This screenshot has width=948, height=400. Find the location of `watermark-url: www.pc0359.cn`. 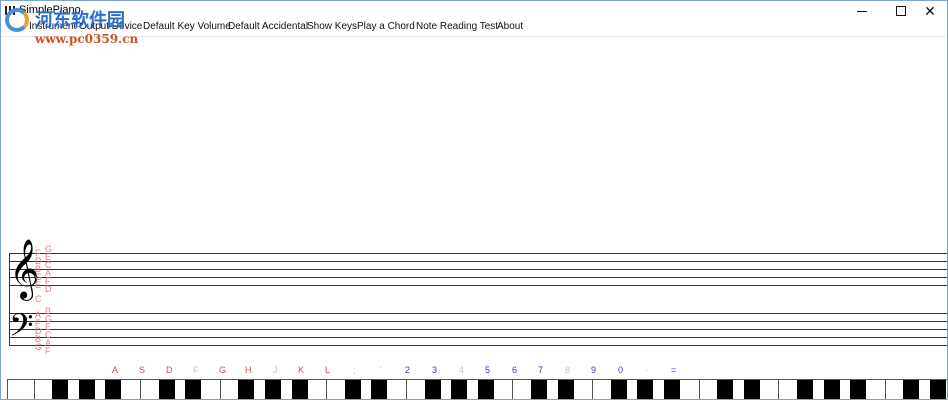

watermark-url: www.pc0359.cn is located at coordinates (87, 39).